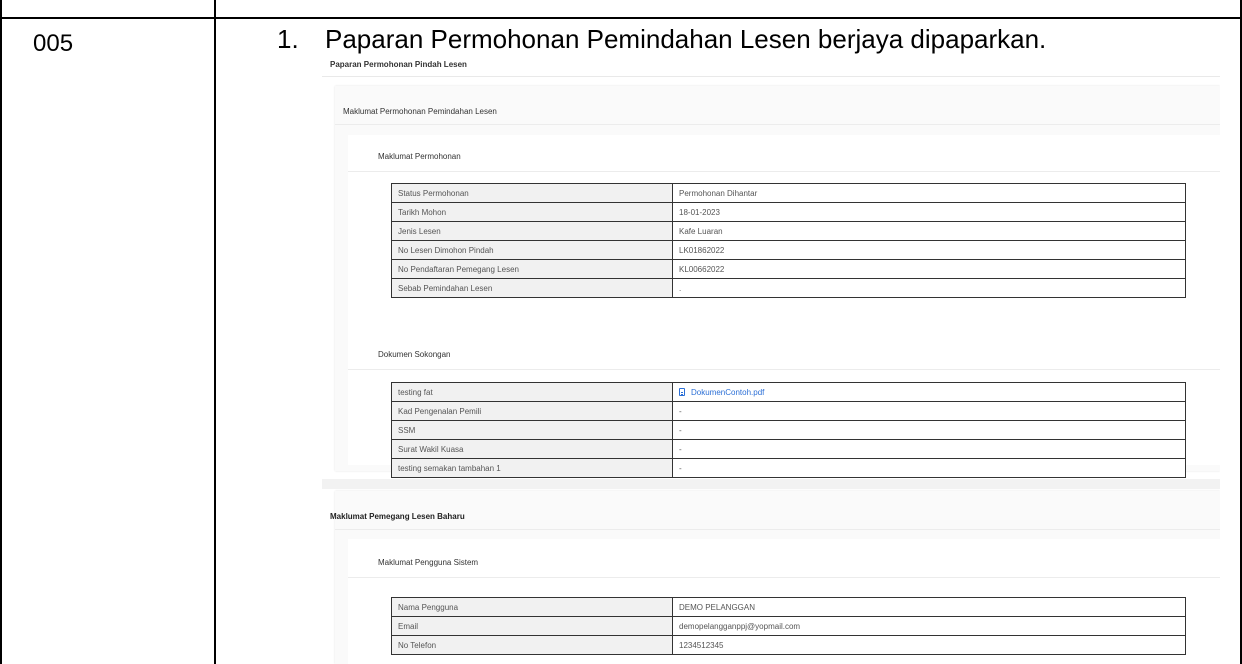  What do you see at coordinates (682, 391) in the screenshot?
I see `file-icon` at bounding box center [682, 391].